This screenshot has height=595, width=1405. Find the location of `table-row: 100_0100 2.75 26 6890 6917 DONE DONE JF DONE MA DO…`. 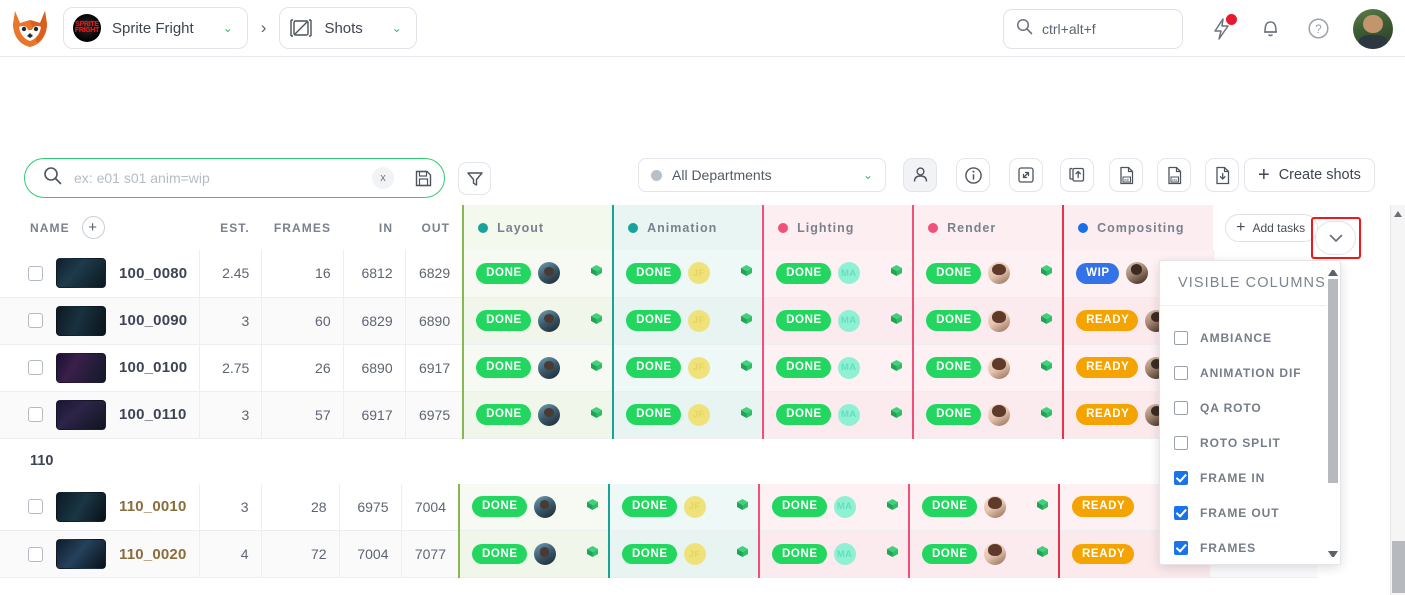

table-row: 100_0100 2.75 26 6890 6917 DONE DONE JF DONE MA DO… is located at coordinates (665, 368).